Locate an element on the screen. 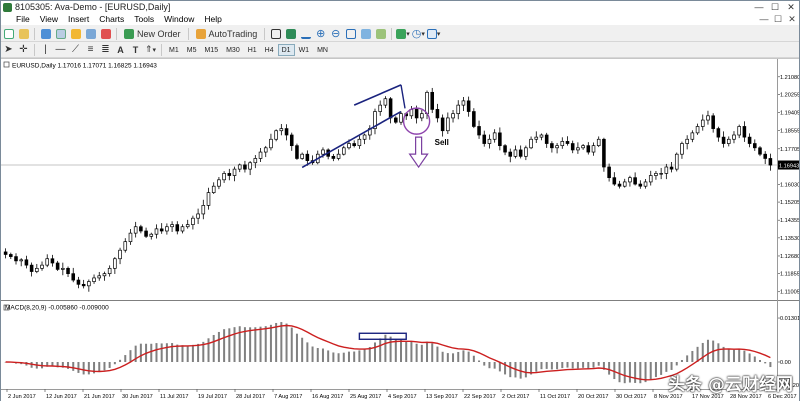  candlesticks-button is located at coordinates (290, 33).